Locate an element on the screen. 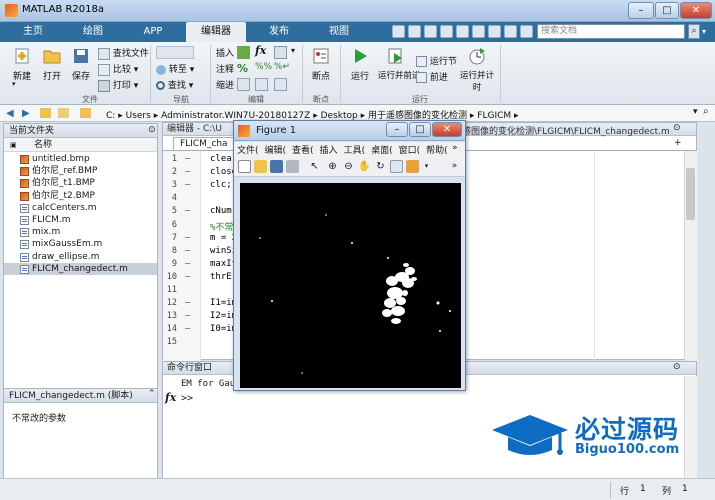  tab-apps: APP is located at coordinates (153, 32).